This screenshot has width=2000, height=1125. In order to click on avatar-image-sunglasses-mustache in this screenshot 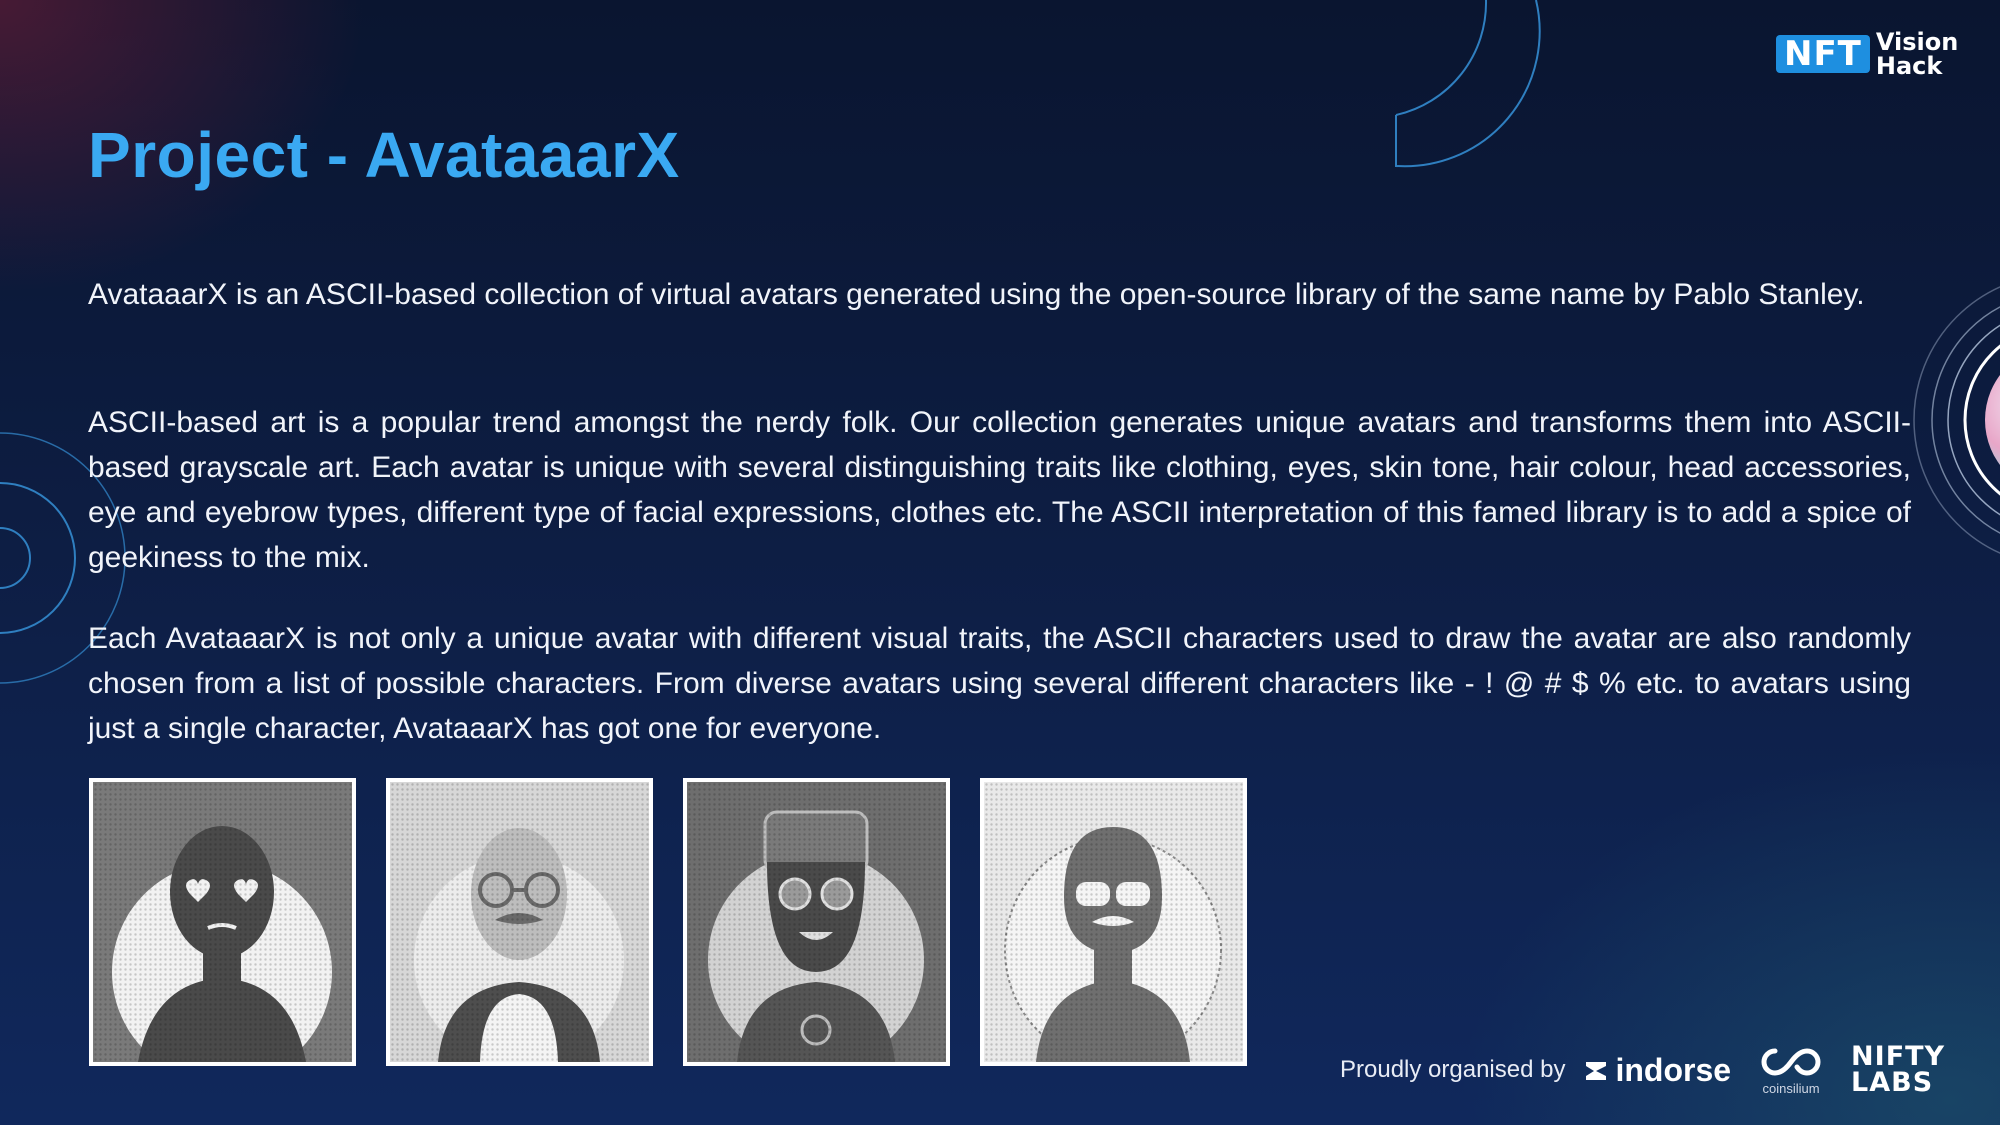, I will do `click(1113, 922)`.